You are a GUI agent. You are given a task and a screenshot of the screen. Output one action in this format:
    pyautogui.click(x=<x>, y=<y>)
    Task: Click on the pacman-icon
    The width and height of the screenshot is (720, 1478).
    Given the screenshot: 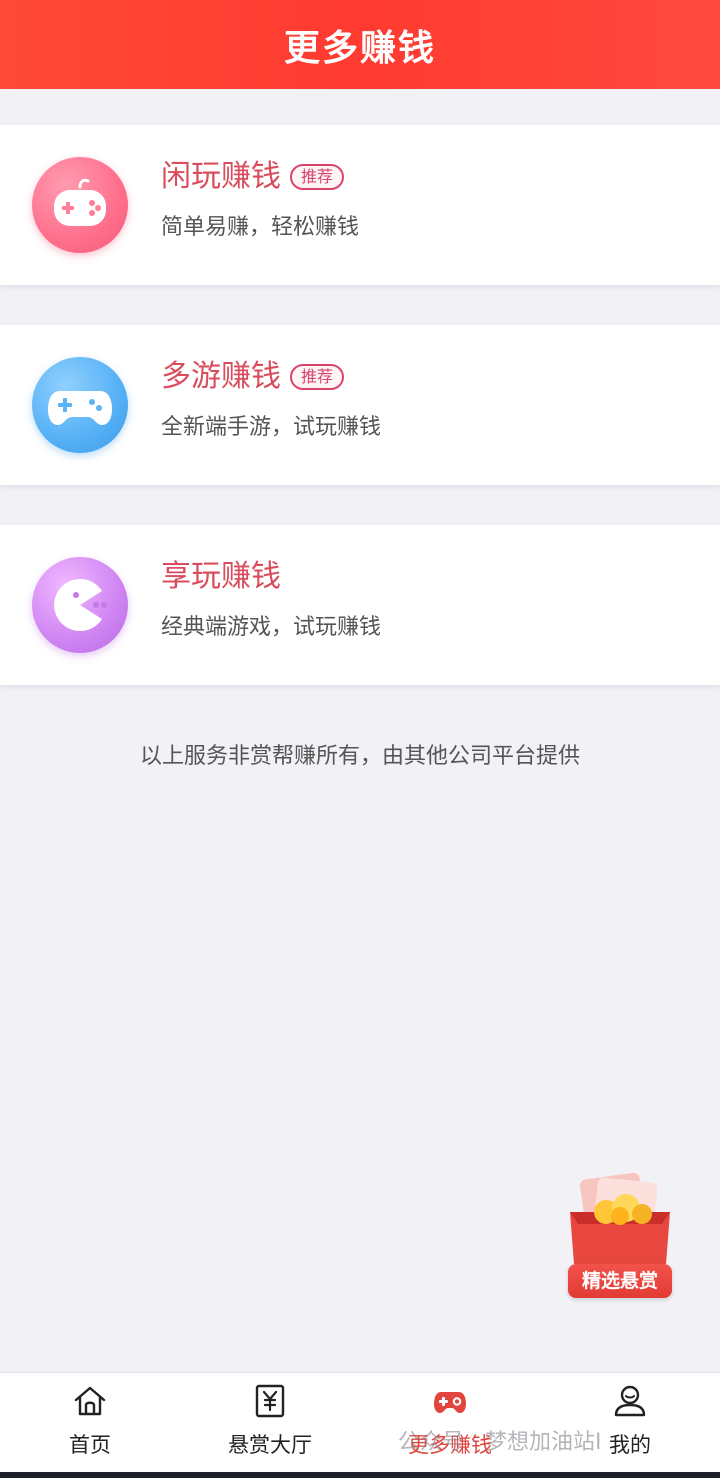 What is the action you would take?
    pyautogui.click(x=80, y=605)
    